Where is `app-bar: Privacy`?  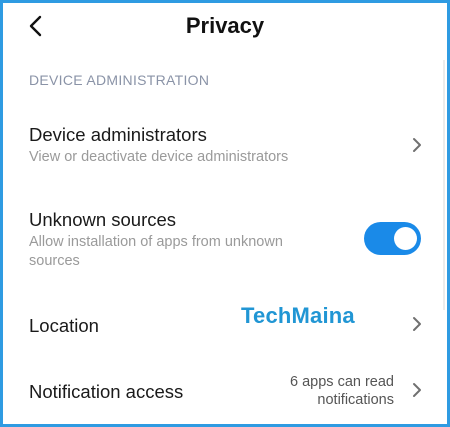
app-bar: Privacy is located at coordinates (225, 28).